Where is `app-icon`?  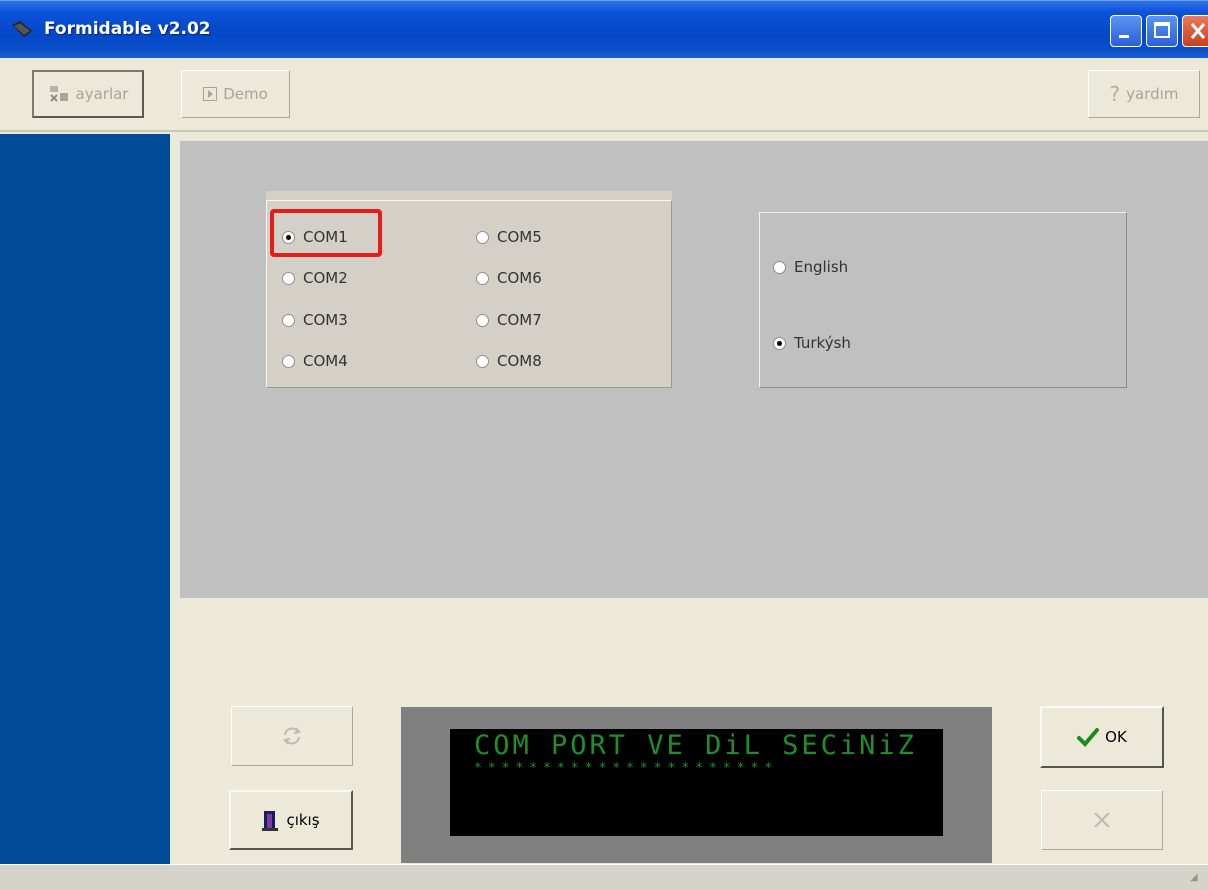
app-icon is located at coordinates (22, 29).